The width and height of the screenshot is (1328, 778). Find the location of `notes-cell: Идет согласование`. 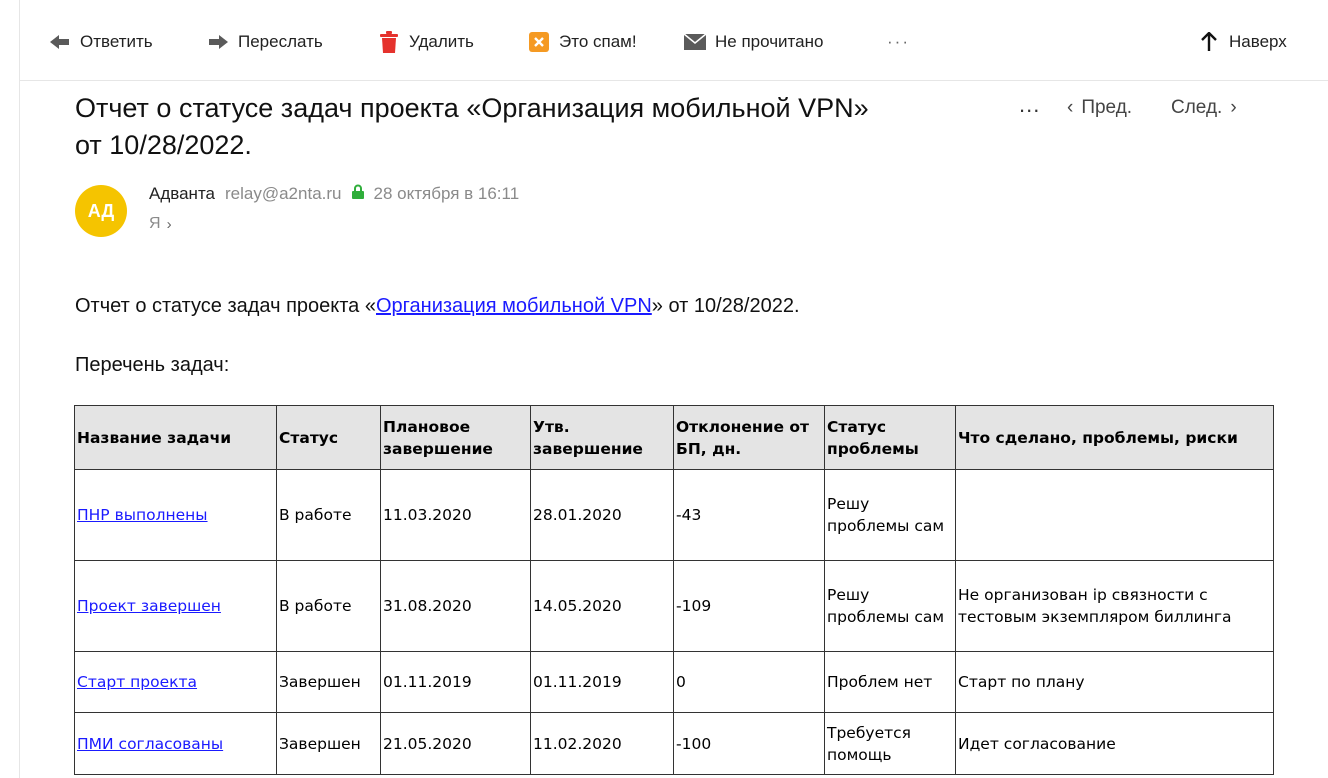

notes-cell: Идет согласование is located at coordinates (1114, 743).